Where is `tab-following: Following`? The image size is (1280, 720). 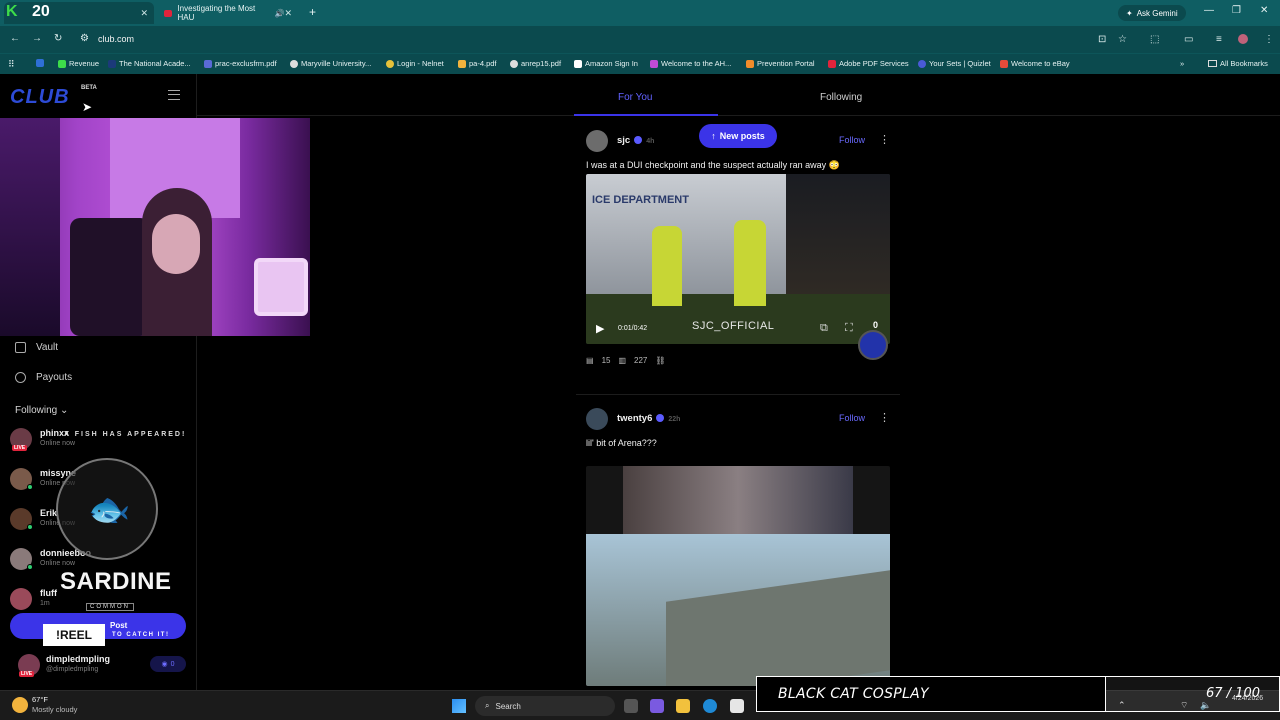
tab-following: Following is located at coordinates (841, 97).